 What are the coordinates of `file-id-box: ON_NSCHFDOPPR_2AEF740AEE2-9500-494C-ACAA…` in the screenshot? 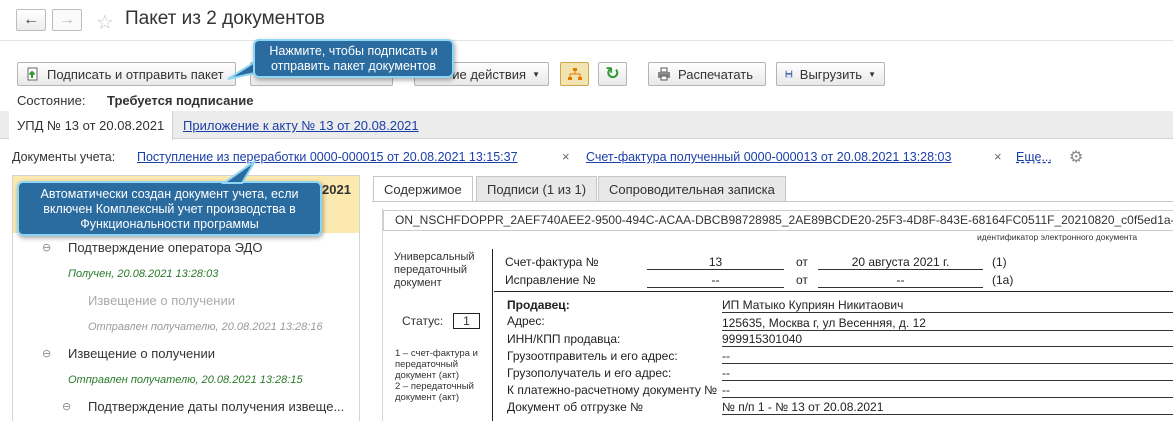 It's located at (778, 220).